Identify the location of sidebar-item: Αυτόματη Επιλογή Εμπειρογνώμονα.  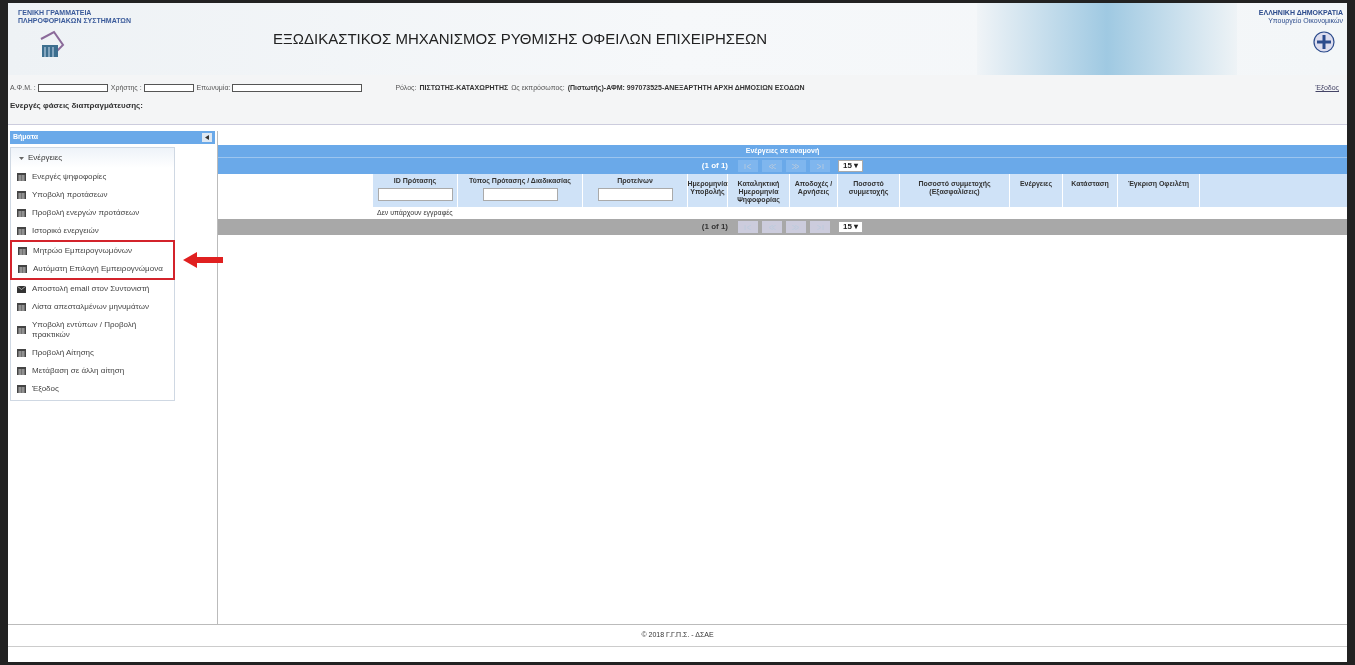
(92, 269).